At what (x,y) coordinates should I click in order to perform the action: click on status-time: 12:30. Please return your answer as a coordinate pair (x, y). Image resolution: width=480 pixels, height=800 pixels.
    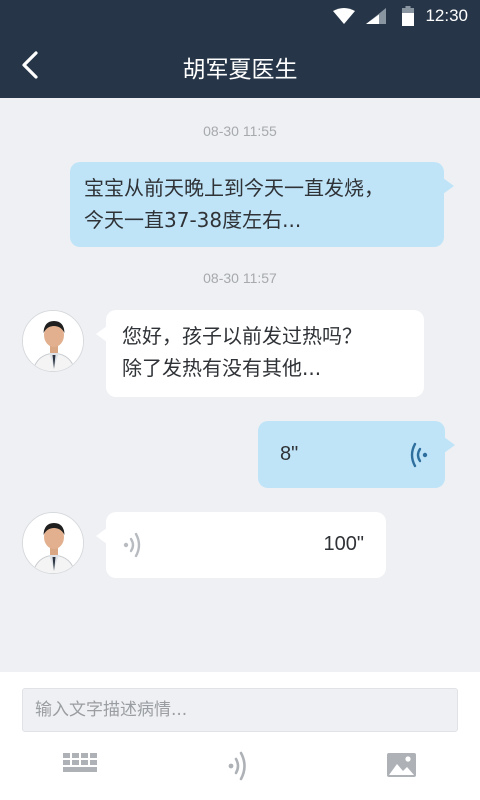
    Looking at the image, I should click on (446, 15).